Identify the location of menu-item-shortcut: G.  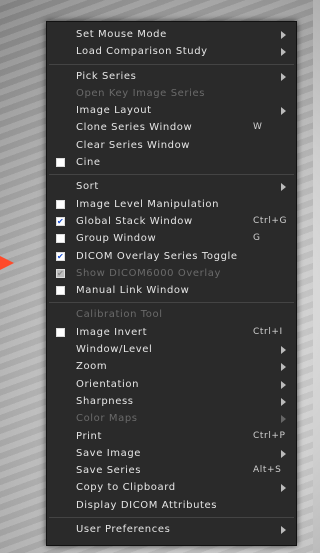
(257, 238).